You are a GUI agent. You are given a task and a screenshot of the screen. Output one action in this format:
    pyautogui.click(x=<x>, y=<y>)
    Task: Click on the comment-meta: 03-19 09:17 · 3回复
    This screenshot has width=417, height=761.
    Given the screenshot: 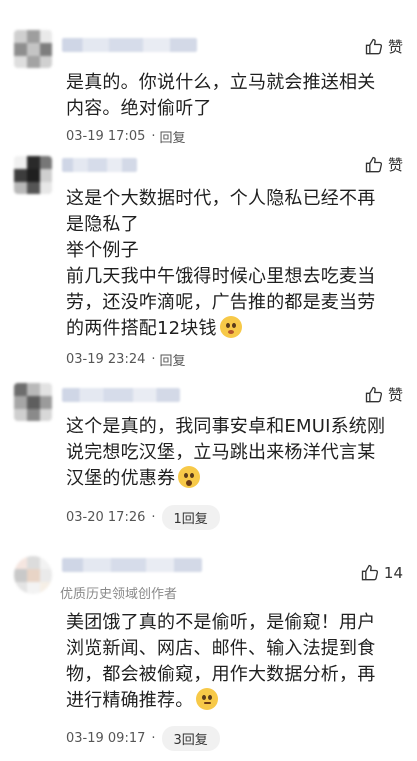 What is the action you would take?
    pyautogui.click(x=143, y=738)
    